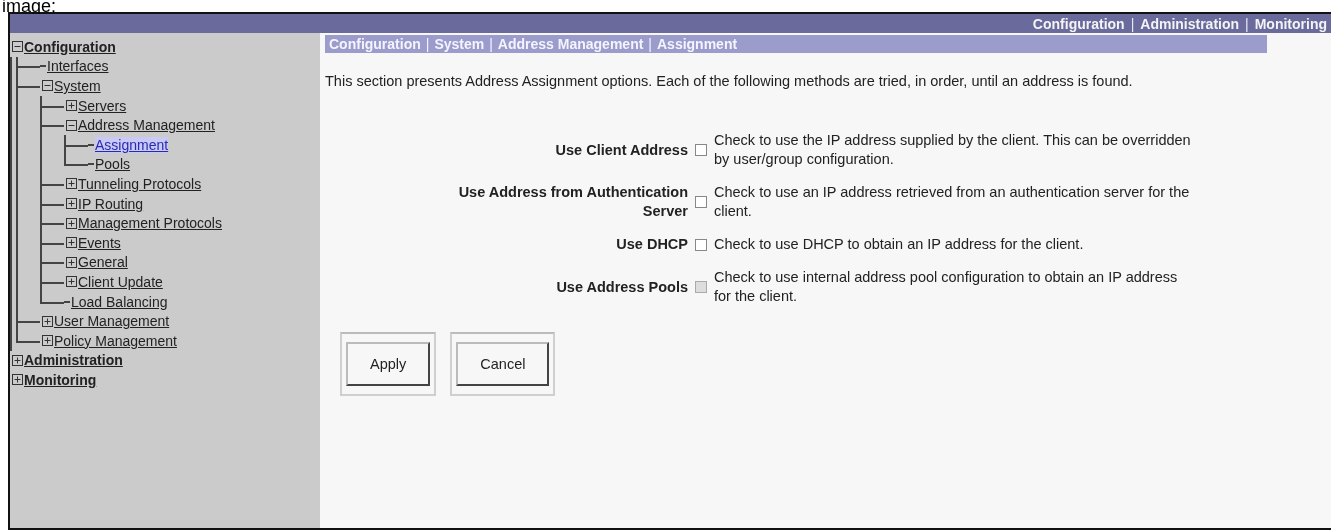 The height and width of the screenshot is (532, 1331). What do you see at coordinates (1290, 23) in the screenshot?
I see `nav-link: Monitoring` at bounding box center [1290, 23].